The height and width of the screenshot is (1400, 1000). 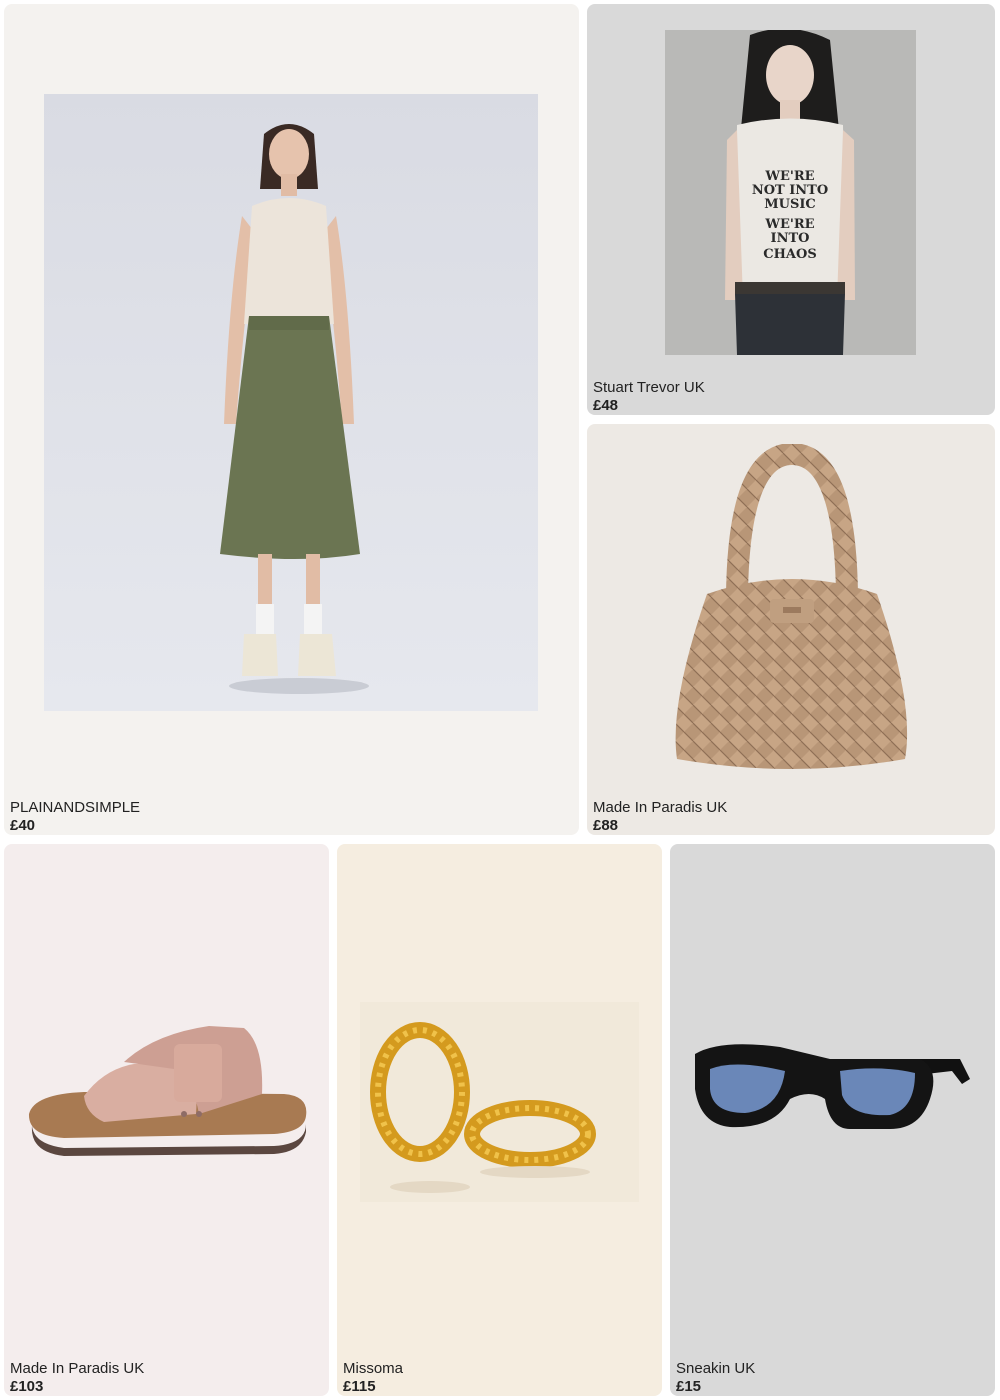 What do you see at coordinates (166, 1089) in the screenshot?
I see `suede-sandal-image` at bounding box center [166, 1089].